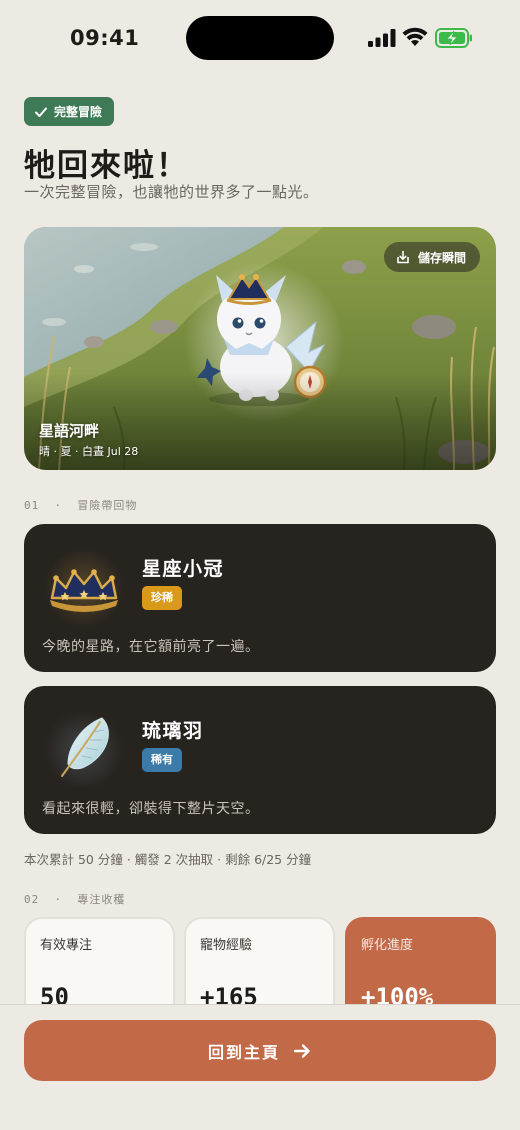 This screenshot has width=520, height=1130. What do you see at coordinates (162, 598) in the screenshot?
I see `rarity-badge: 珍稀` at bounding box center [162, 598].